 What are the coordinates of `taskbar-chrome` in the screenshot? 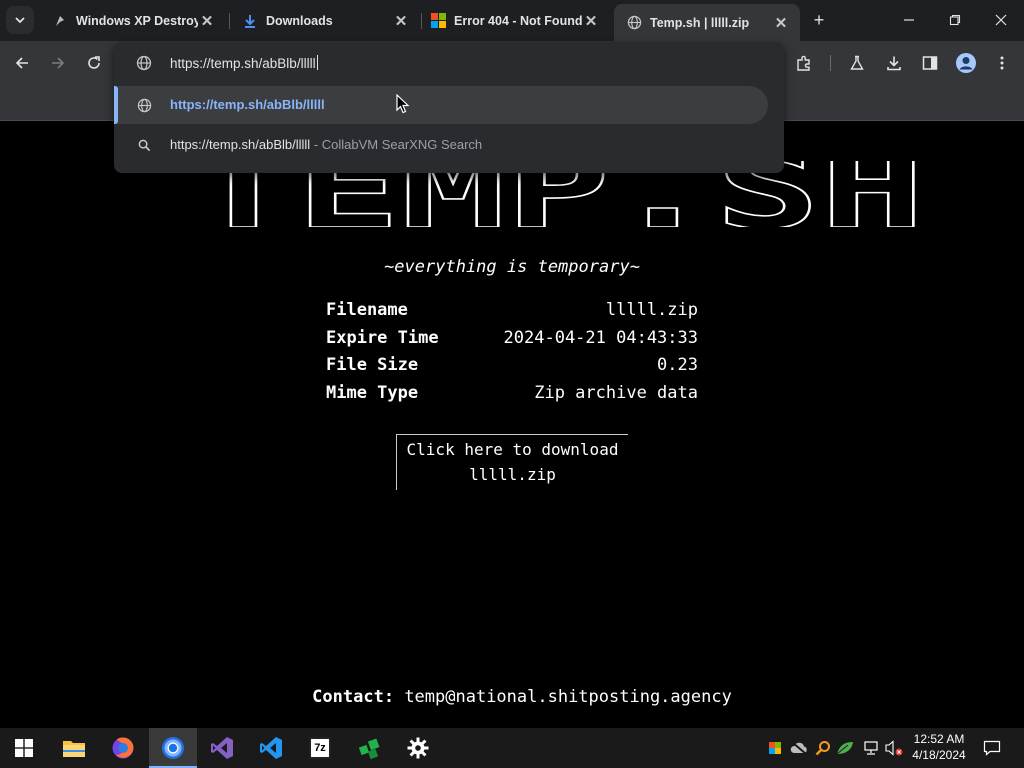 It's located at (173, 748).